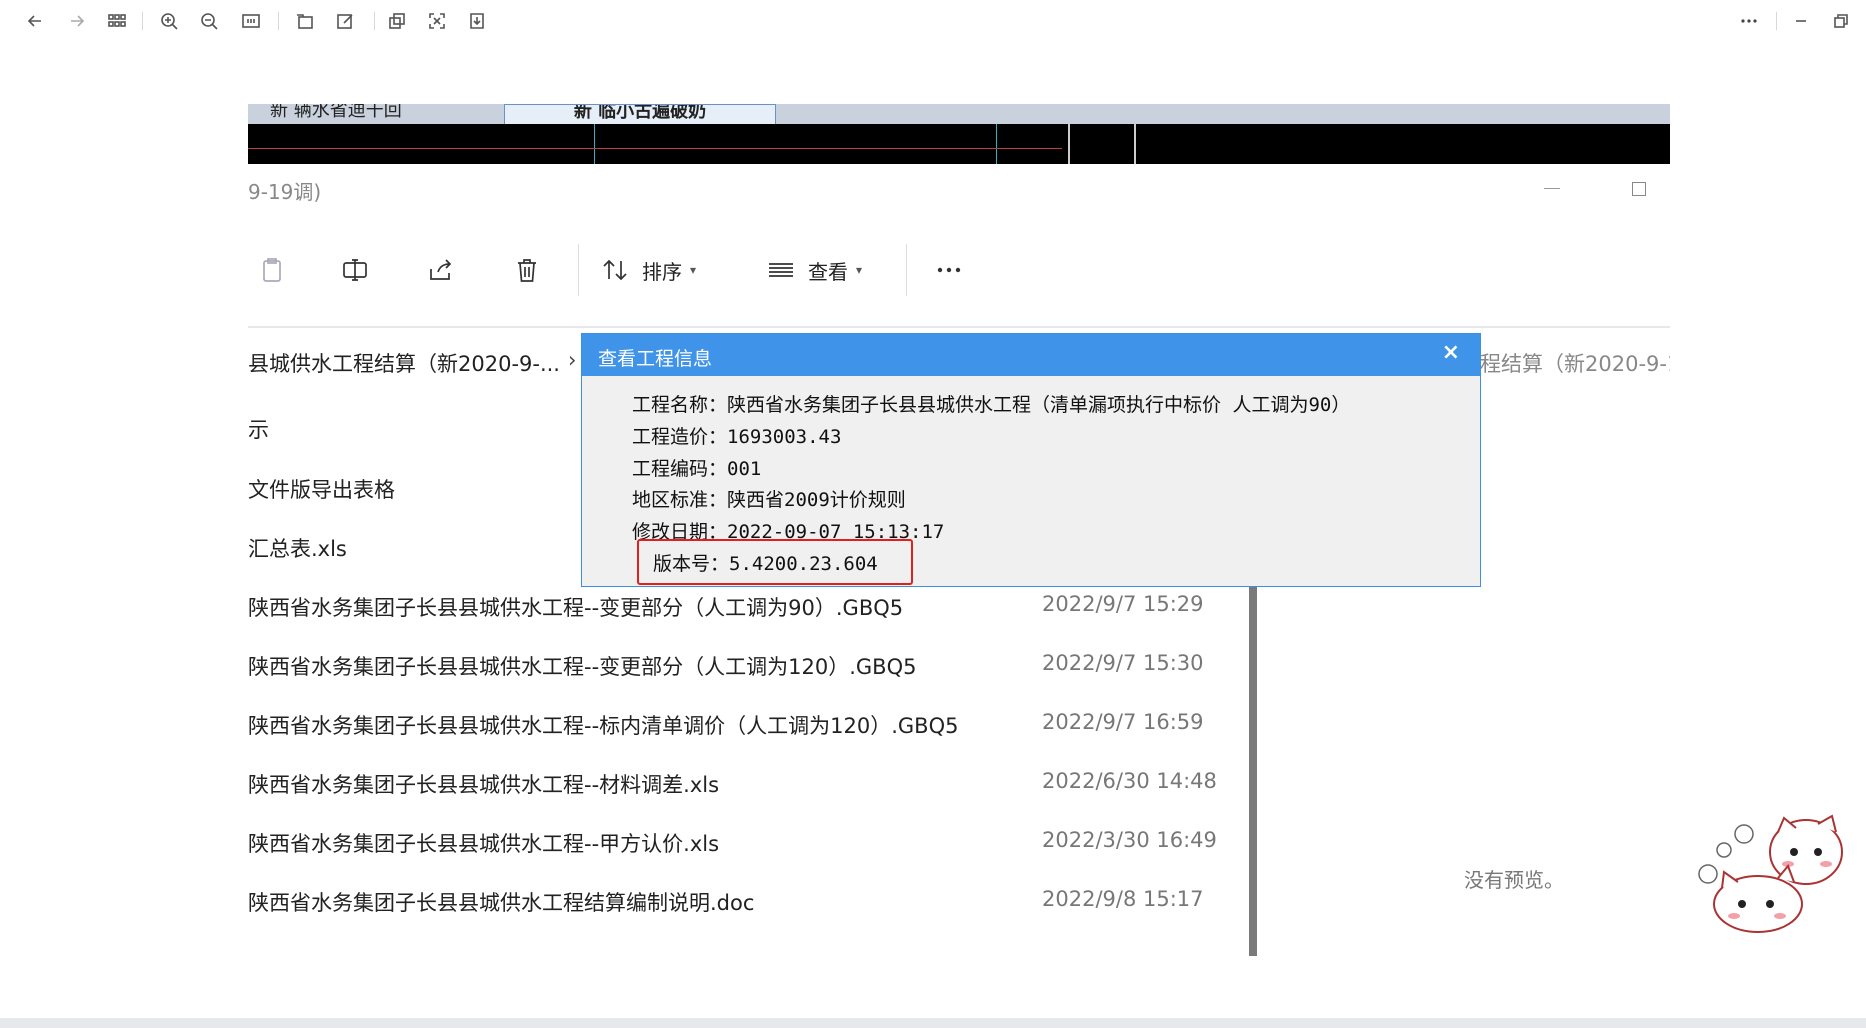 This screenshot has width=1866, height=1028. I want to click on file-name: 陕西省水务集团子长县县城供水工程--材料调差.xls, so click(484, 785).